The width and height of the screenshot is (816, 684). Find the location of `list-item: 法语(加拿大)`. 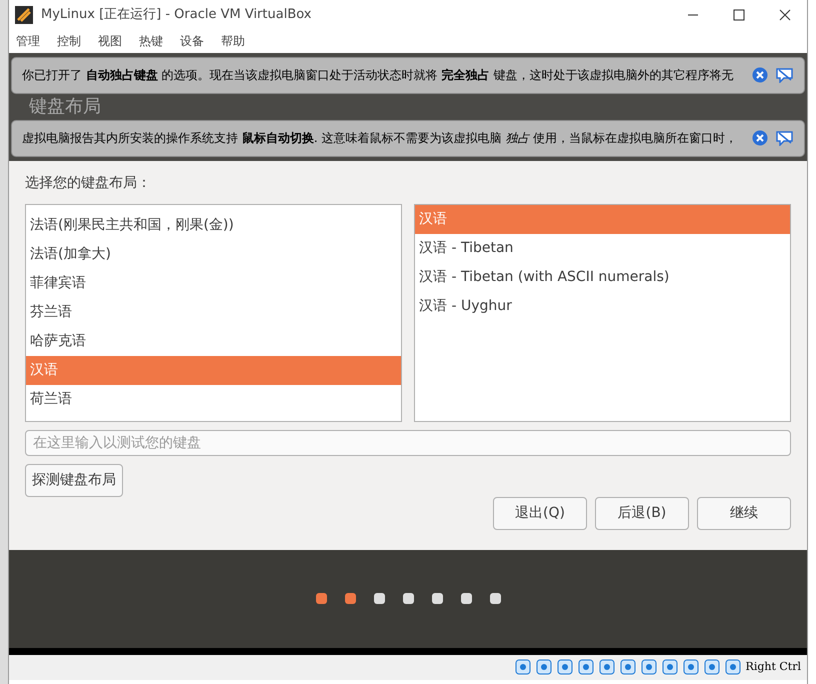

list-item: 法语(加拿大) is located at coordinates (213, 254).